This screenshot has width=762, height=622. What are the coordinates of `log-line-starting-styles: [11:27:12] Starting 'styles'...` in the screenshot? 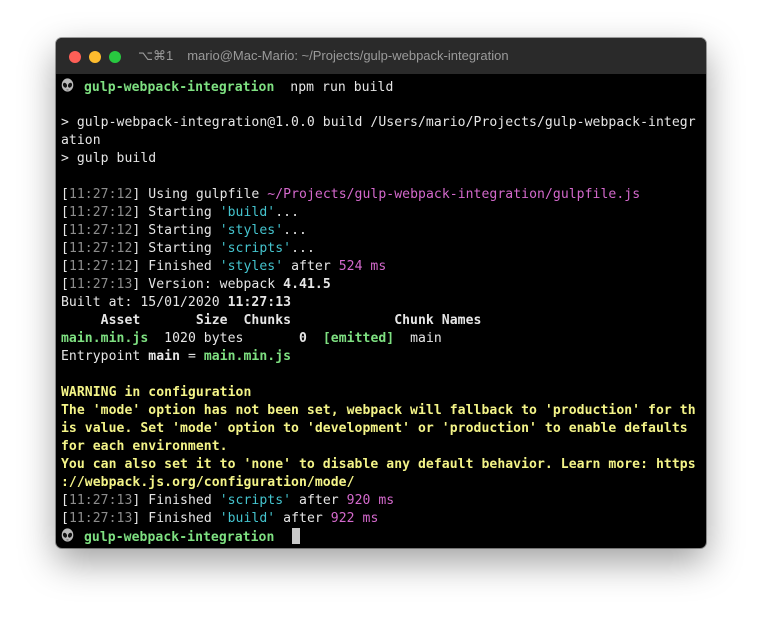 It's located at (184, 230).